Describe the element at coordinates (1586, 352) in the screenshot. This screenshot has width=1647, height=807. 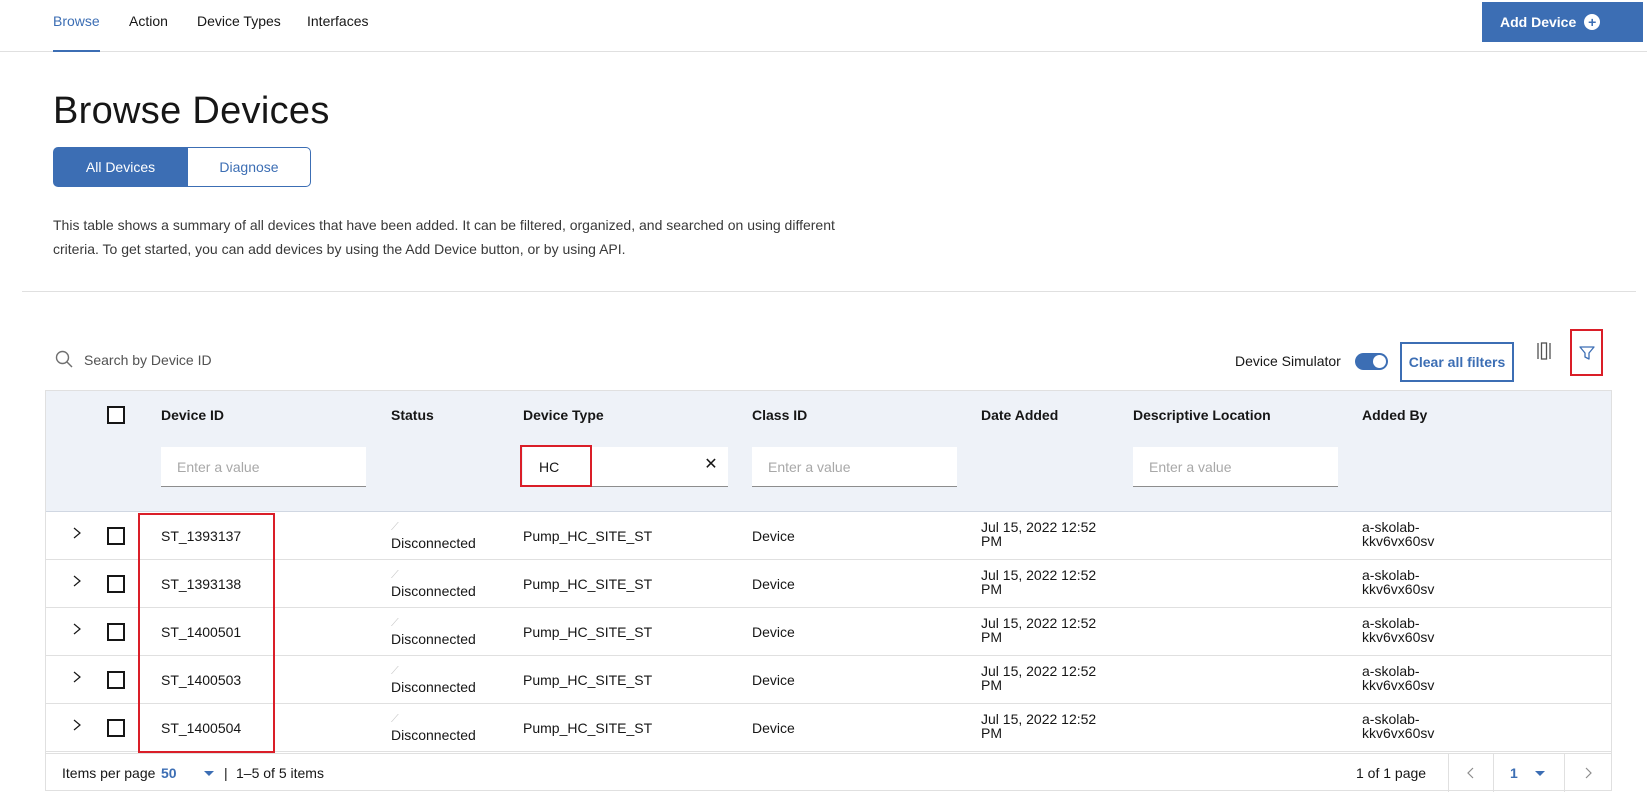
I see `filter-button` at that location.